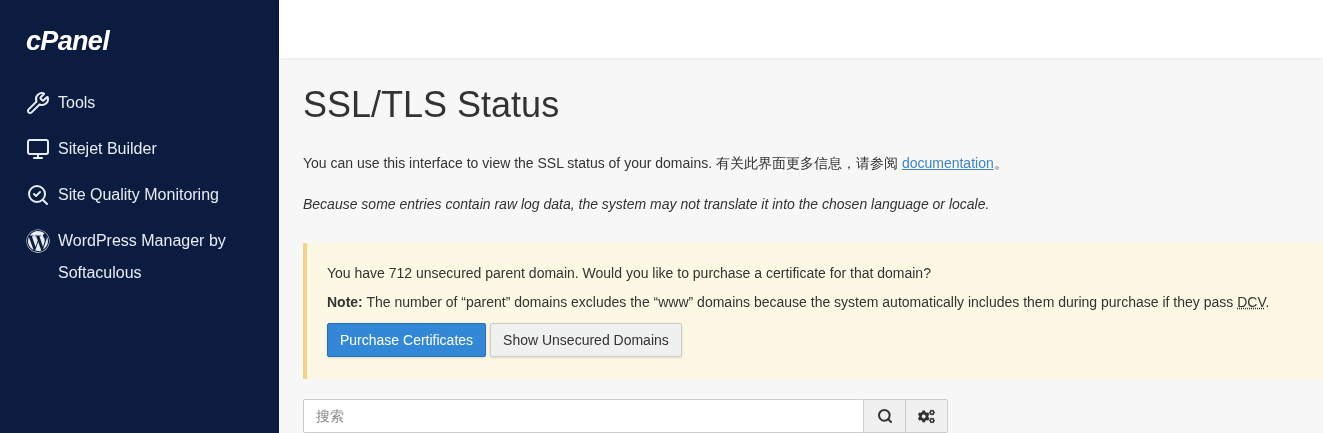  I want to click on alert-note: Note: The number of “parent” domains excludes the “www” domains because the system automatically includes them during purchase if they pass DCV., so click(798, 302).